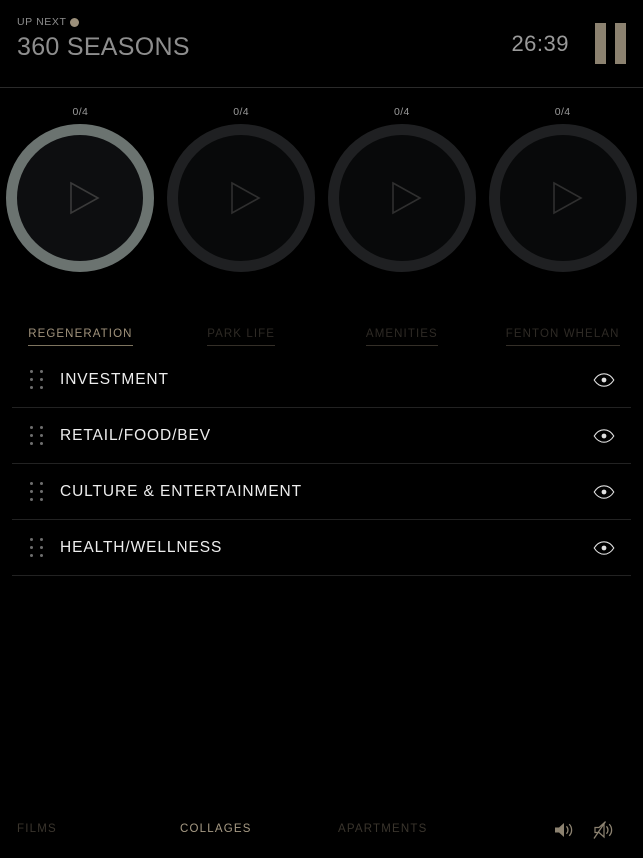 The image size is (643, 858). Describe the element at coordinates (80, 337) in the screenshot. I see `tab-label: REGENERATION` at that location.